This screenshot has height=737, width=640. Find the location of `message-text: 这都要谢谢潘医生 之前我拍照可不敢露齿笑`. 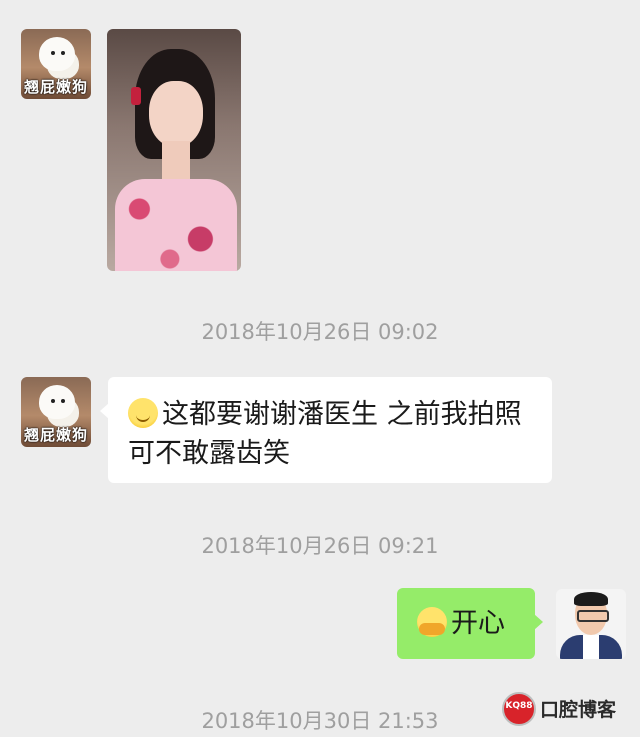

message-text: 这都要谢谢潘医生 之前我拍照可不敢露齿笑 is located at coordinates (325, 434).